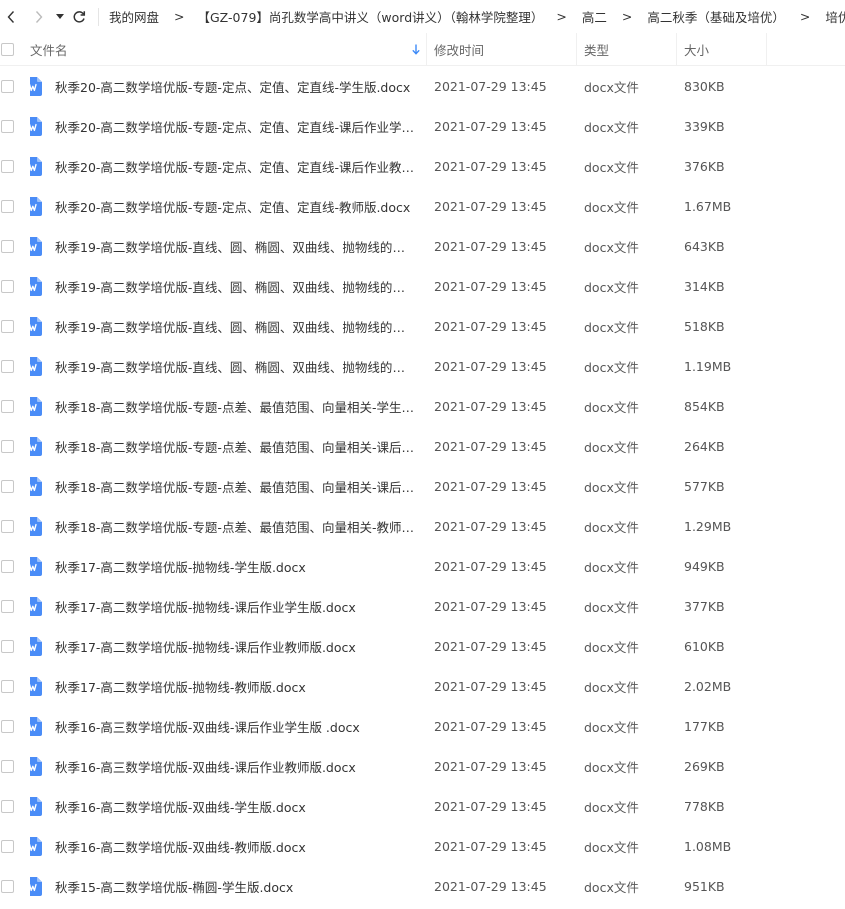  I want to click on file-name-cell: 秋季16-高二数学培优版-双曲线-学生版.docx, so click(228, 806).